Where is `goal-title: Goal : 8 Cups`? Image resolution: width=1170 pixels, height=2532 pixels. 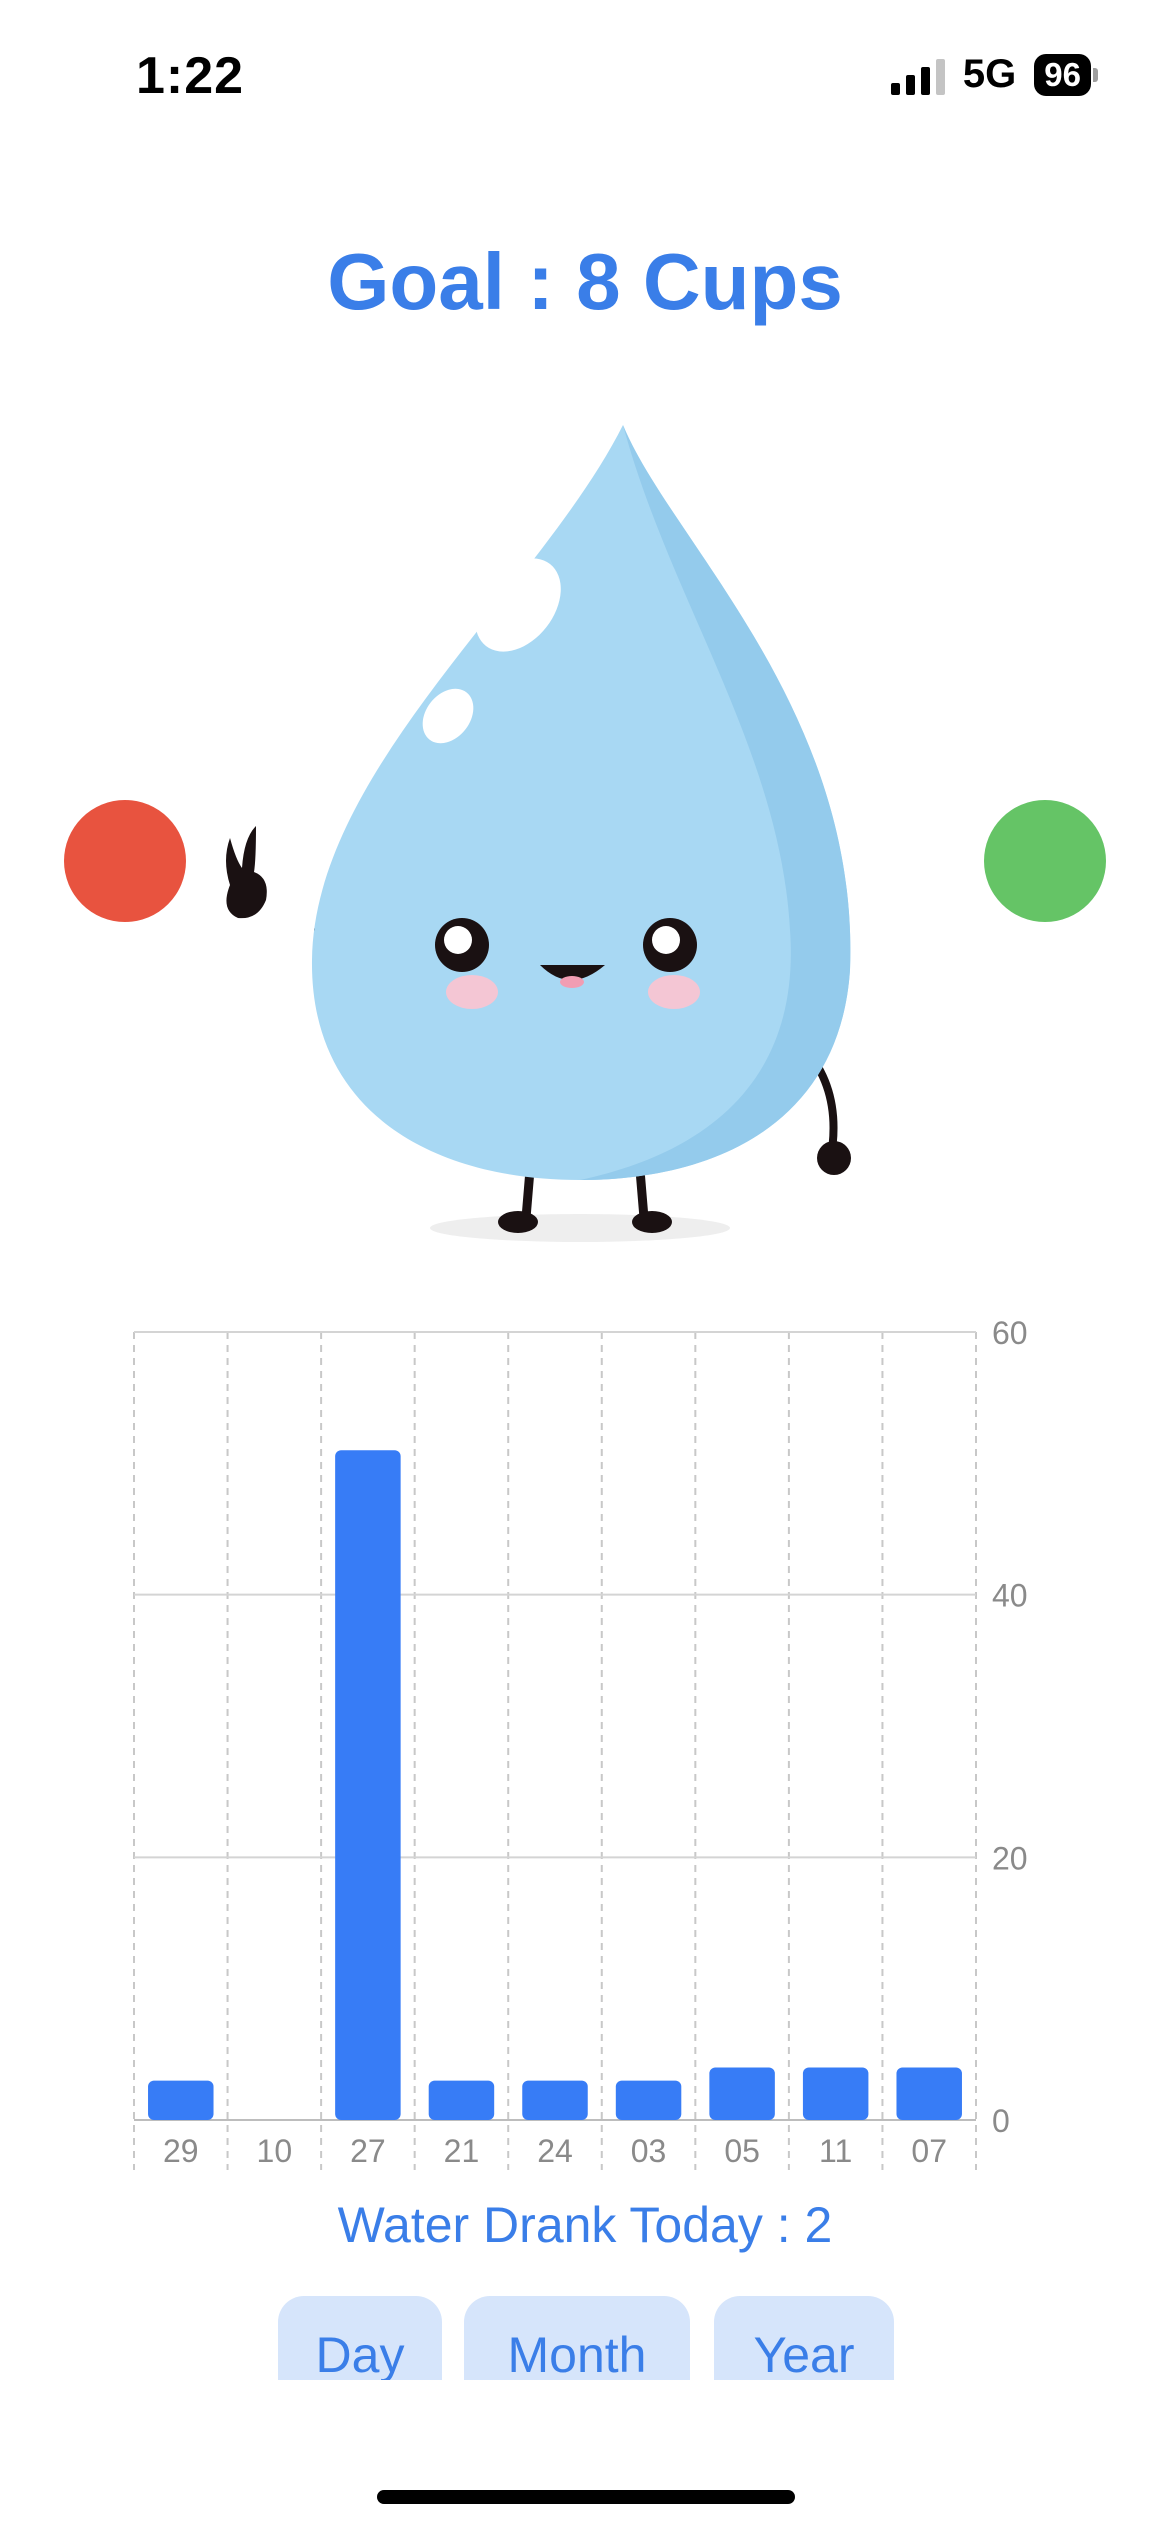
goal-title: Goal : 8 Cups is located at coordinates (585, 281).